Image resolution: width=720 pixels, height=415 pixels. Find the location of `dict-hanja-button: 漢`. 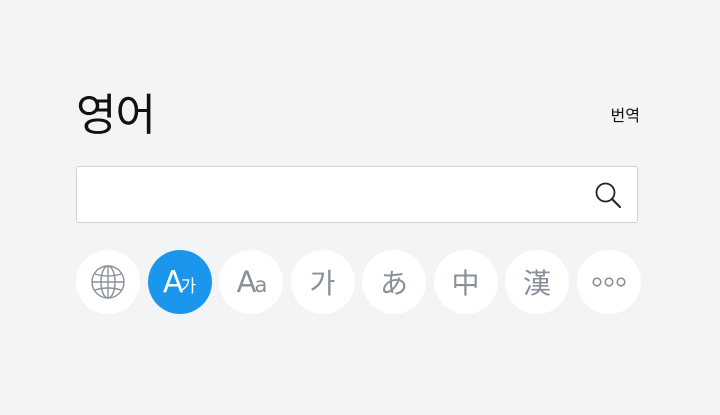

dict-hanja-button: 漢 is located at coordinates (537, 282).